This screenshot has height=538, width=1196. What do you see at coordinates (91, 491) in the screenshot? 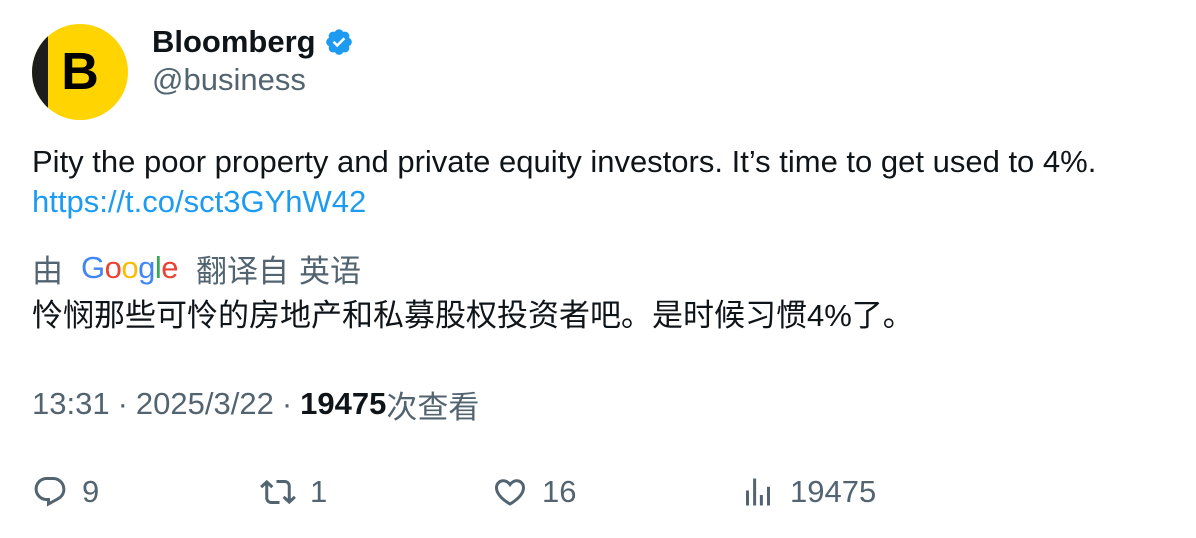
I see `reply-count: 9` at bounding box center [91, 491].